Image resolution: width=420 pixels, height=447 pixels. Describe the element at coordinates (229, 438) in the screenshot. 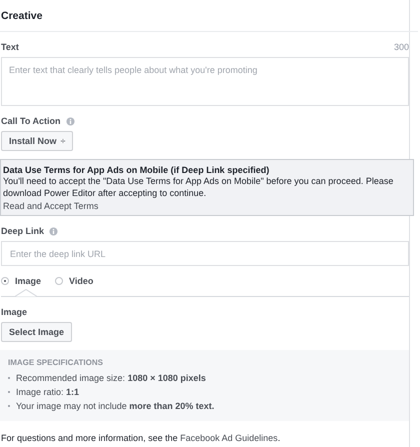

I see `guidelines-link: Facebook Ad Guidelines` at that location.